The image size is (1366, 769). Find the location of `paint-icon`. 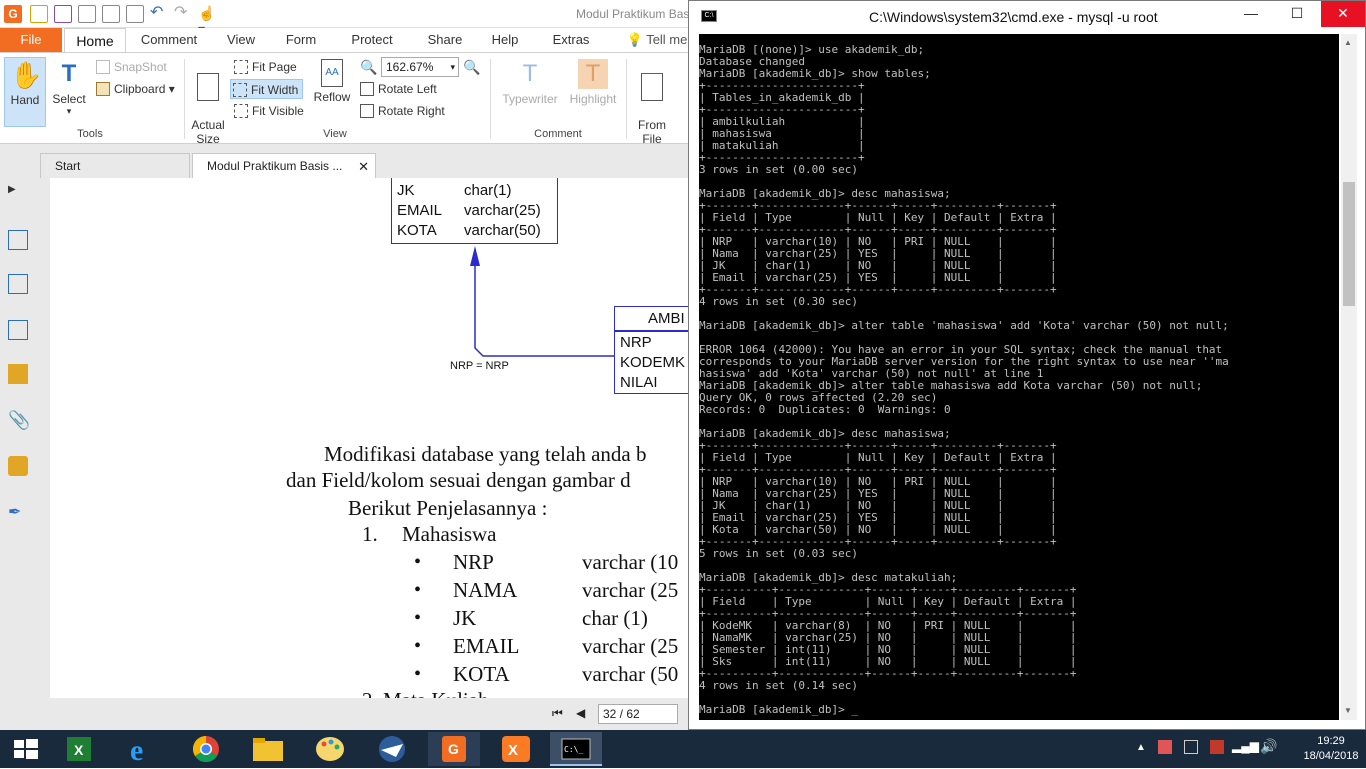

paint-icon is located at coordinates (330, 749).